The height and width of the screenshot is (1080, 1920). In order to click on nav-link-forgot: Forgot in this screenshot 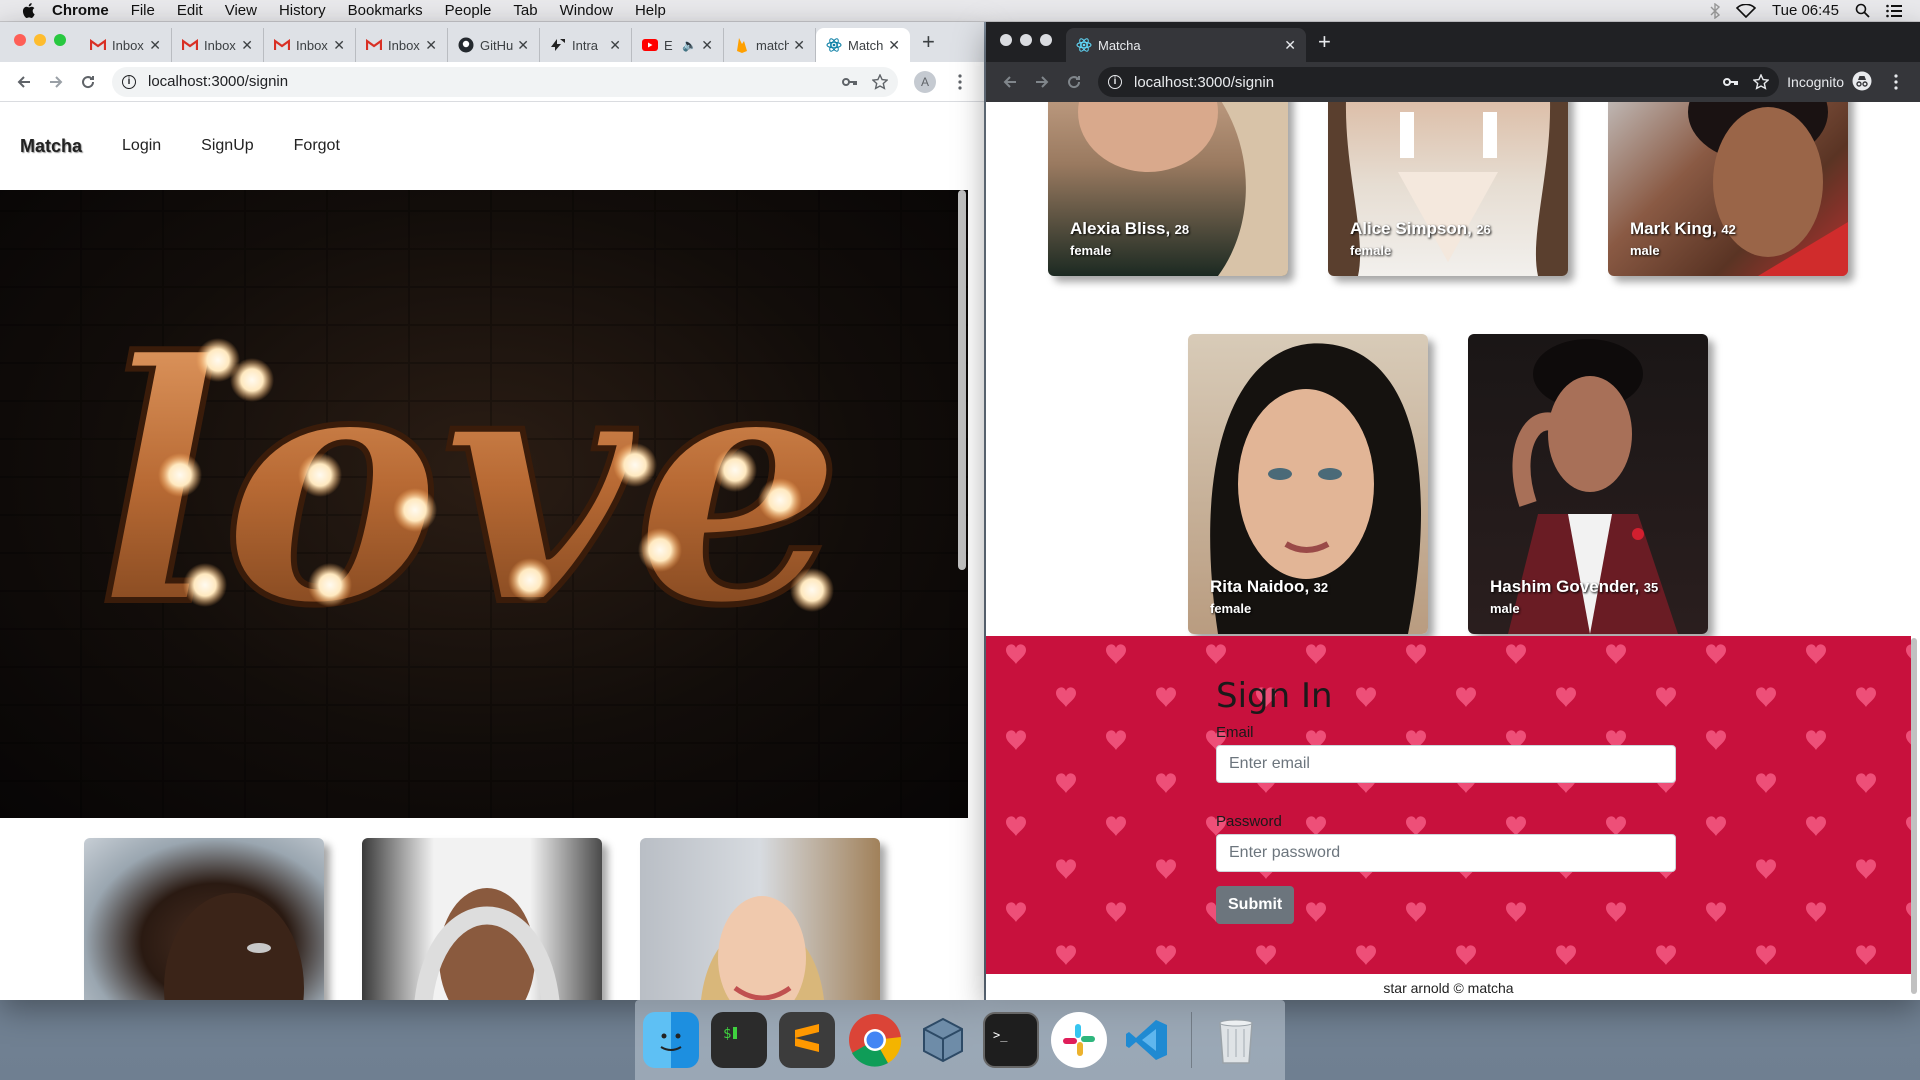, I will do `click(317, 146)`.